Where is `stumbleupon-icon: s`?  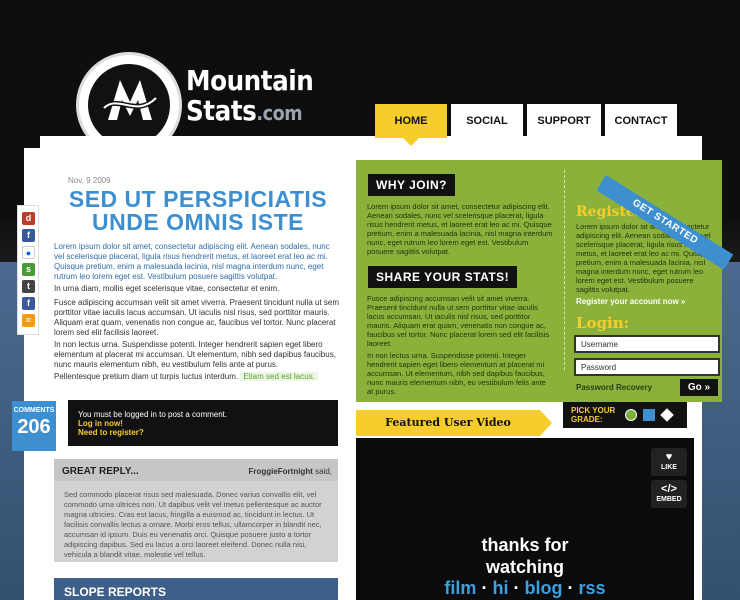 stumbleupon-icon: s is located at coordinates (28, 269).